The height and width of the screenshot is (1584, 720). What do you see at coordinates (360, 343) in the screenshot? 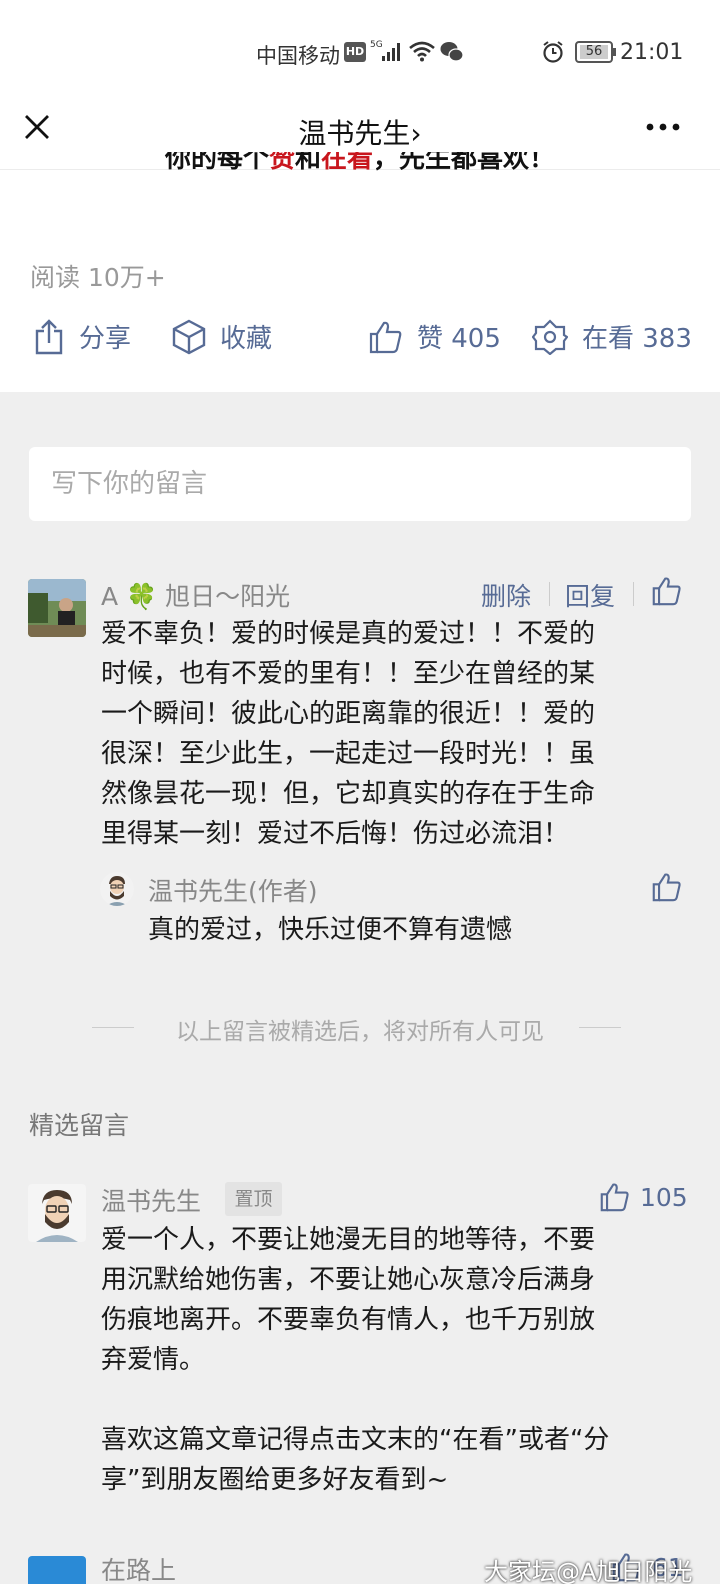
I see `article-action-bar: 分享 收藏 赞 405 在看 383` at bounding box center [360, 343].